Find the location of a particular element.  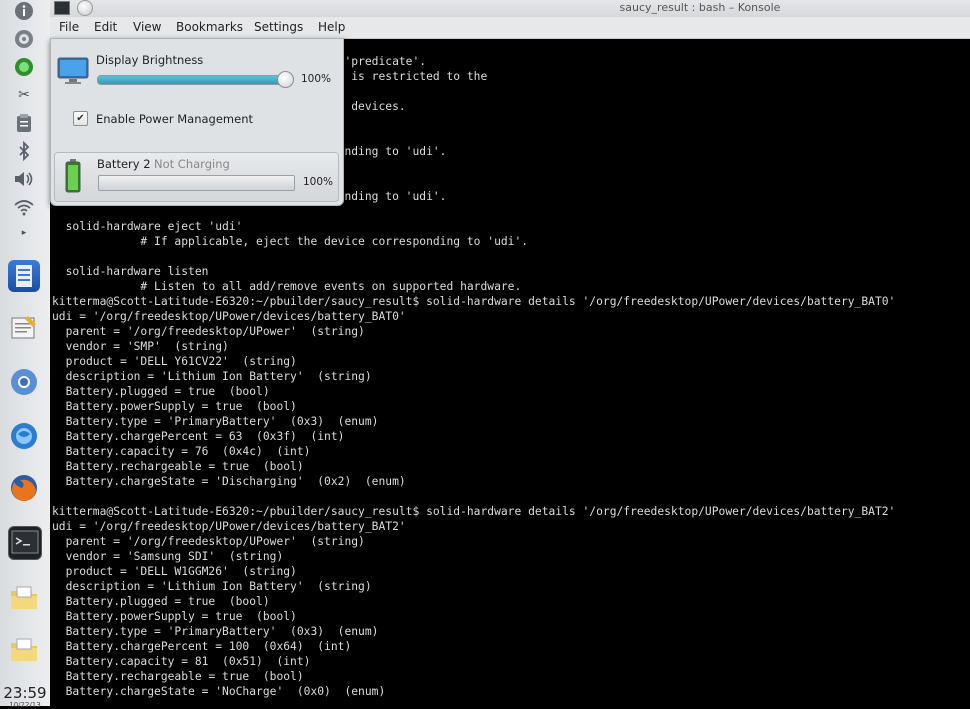

clipboard-icon is located at coordinates (24, 123).